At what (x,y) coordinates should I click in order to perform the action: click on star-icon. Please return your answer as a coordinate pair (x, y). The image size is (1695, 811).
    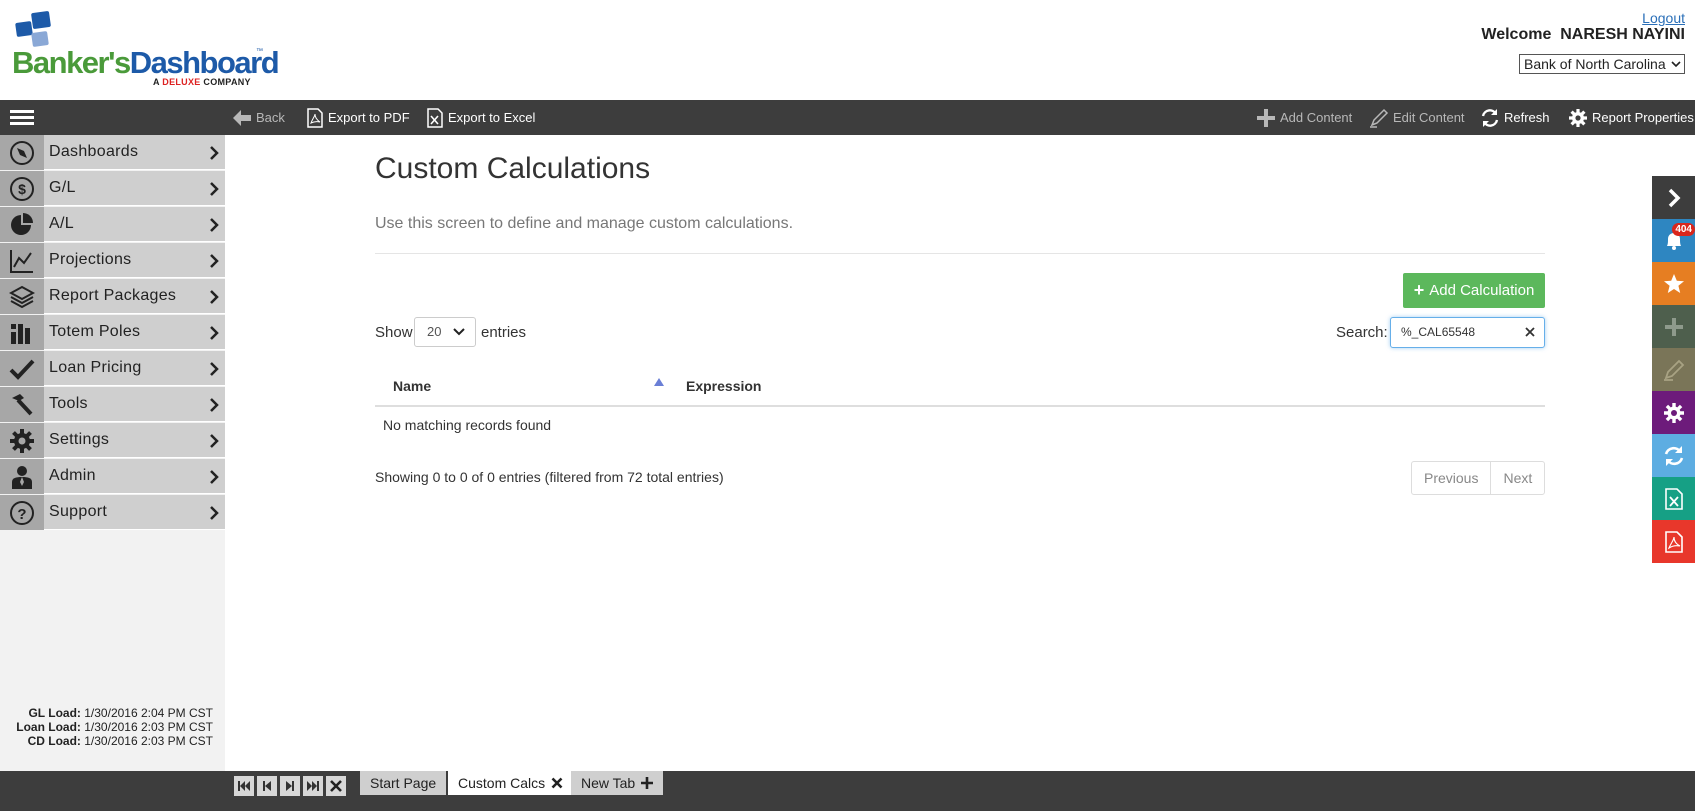
    Looking at the image, I should click on (1673, 283).